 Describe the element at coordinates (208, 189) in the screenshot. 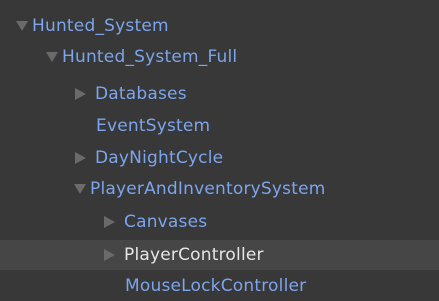

I see `hierarchy-item-label: PlayerAndInventorySystem` at that location.